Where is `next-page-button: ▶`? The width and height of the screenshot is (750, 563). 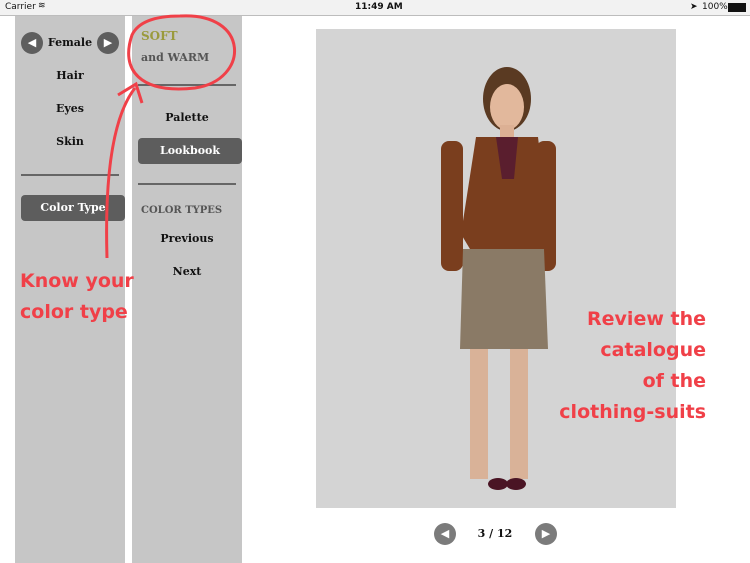 next-page-button: ▶ is located at coordinates (546, 534).